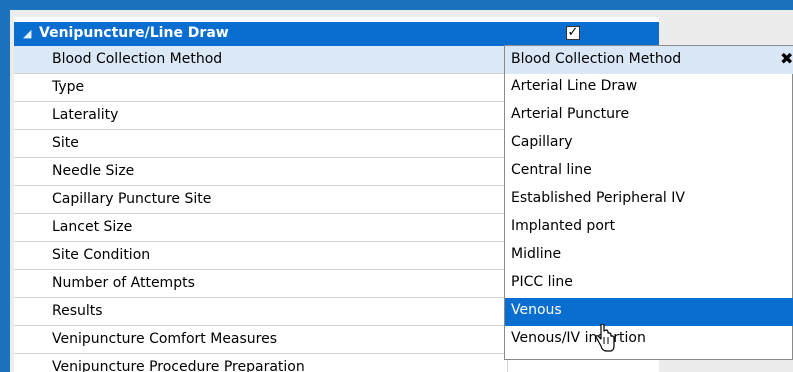 The height and width of the screenshot is (372, 793). I want to click on row-label: Venipuncture Comfort Measures, so click(165, 339).